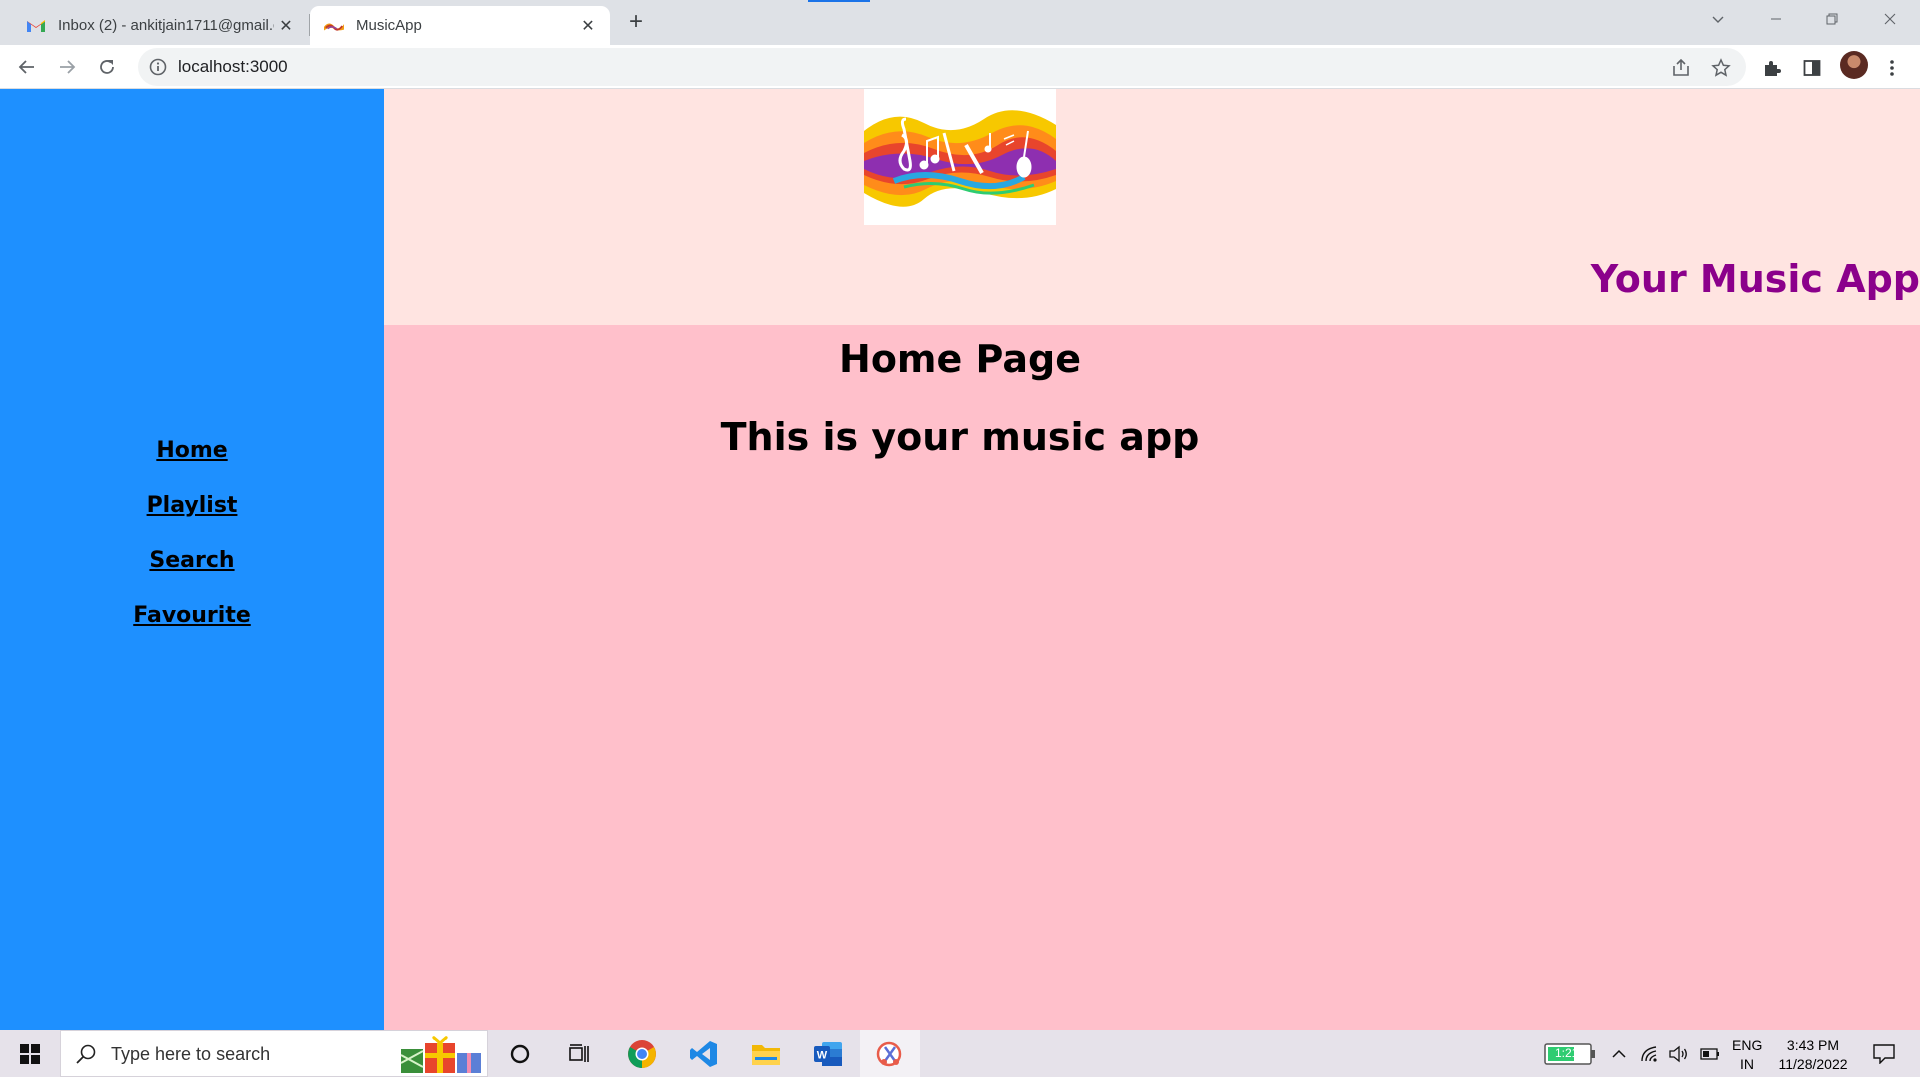 This screenshot has height=1079, width=1920. Describe the element at coordinates (960, 437) in the screenshot. I see `page-subtitle: This is your music app` at that location.